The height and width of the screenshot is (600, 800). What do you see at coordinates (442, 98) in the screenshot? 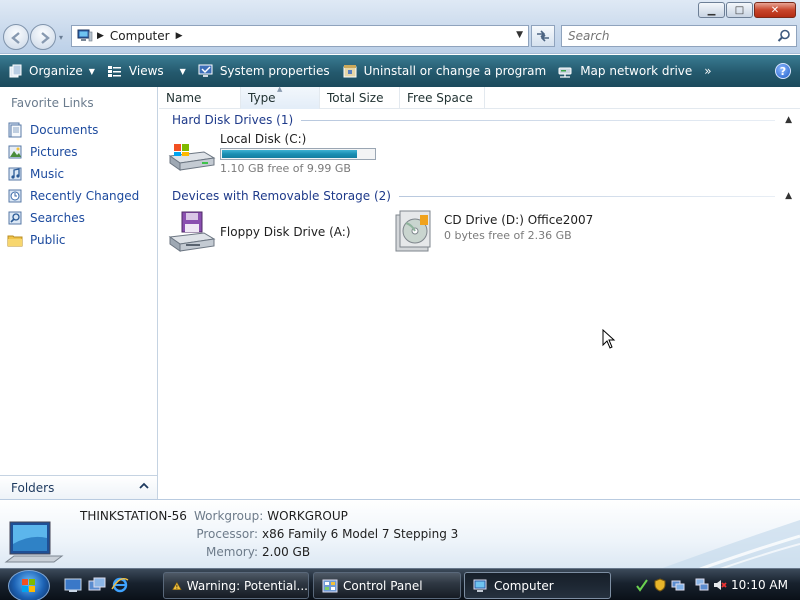
I see `column-header-free-space: Free Space` at bounding box center [442, 98].